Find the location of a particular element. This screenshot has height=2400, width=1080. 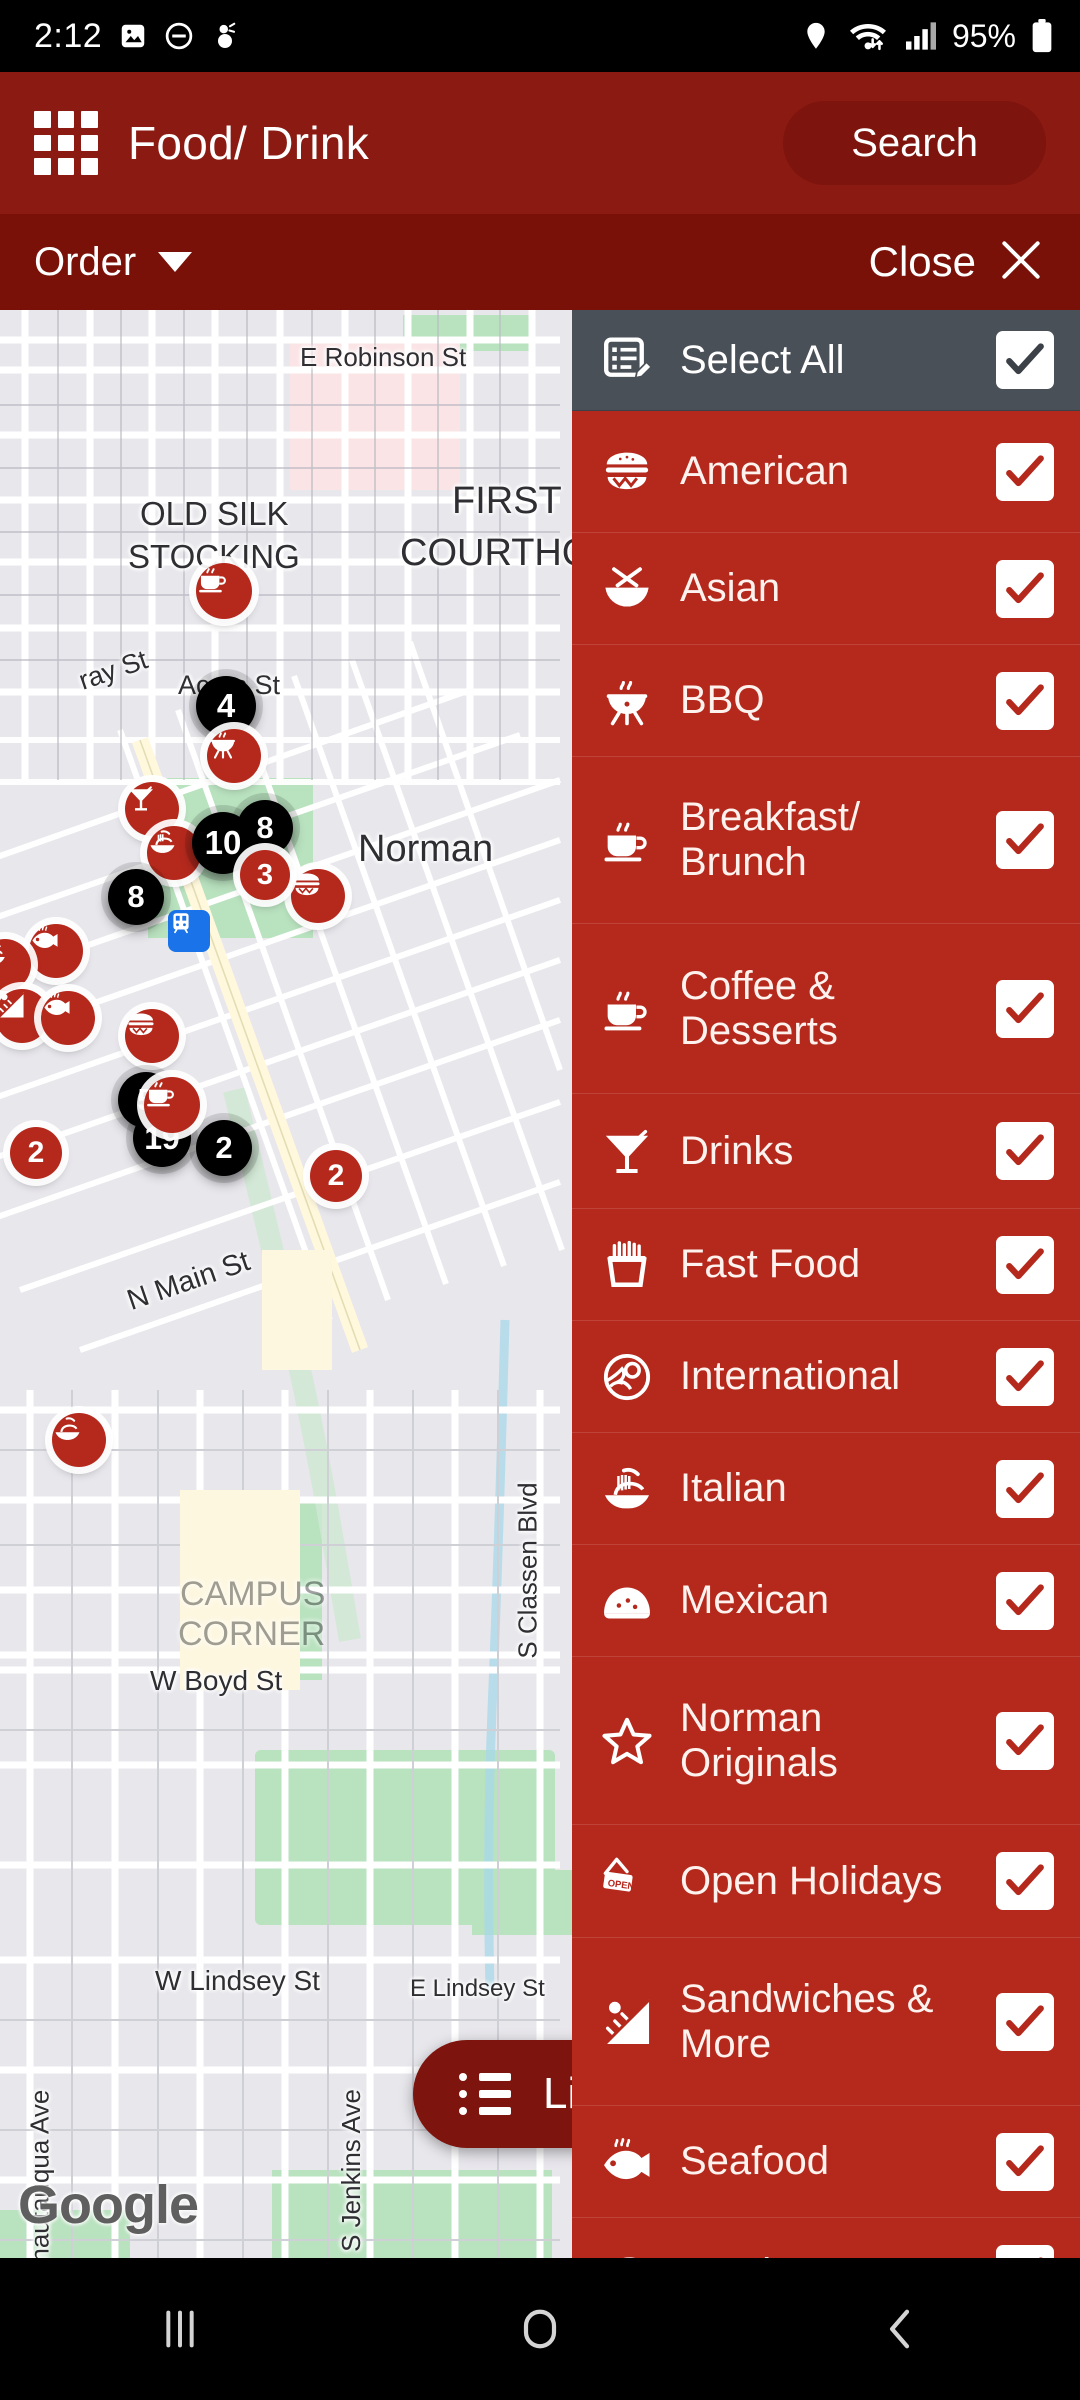

transit-station-icon is located at coordinates (189, 931).